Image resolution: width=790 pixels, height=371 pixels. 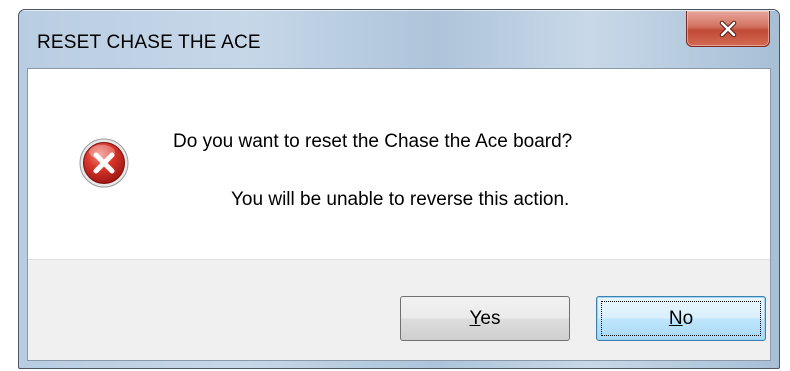 I want to click on error-icon, so click(x=104, y=163).